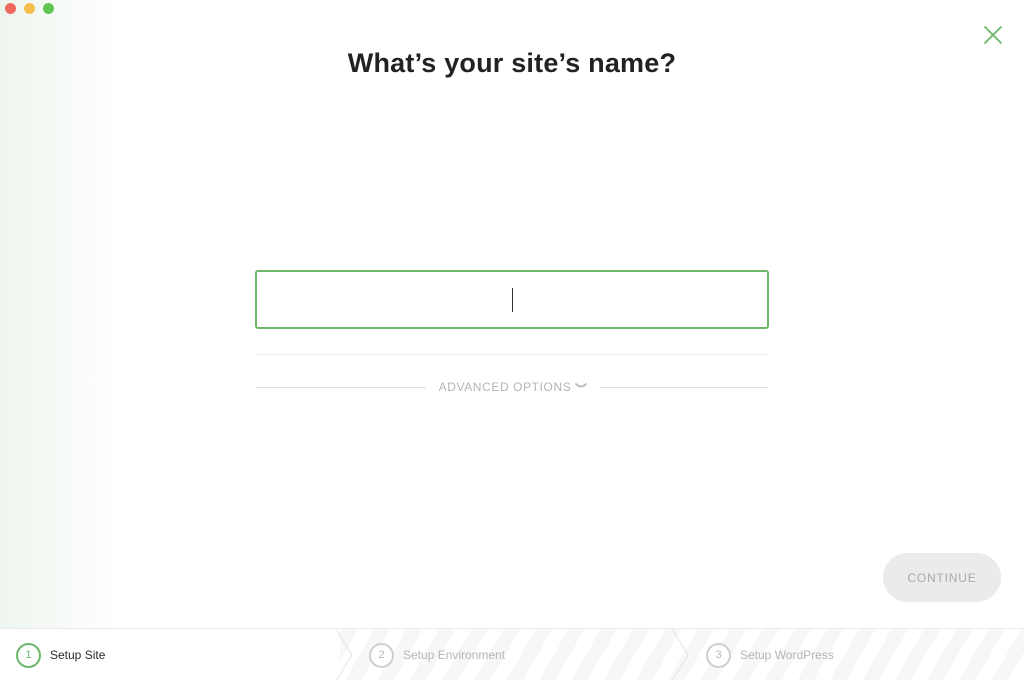 This screenshot has width=1024, height=680. What do you see at coordinates (512, 63) in the screenshot?
I see `page-title: What’s your site’s name?` at bounding box center [512, 63].